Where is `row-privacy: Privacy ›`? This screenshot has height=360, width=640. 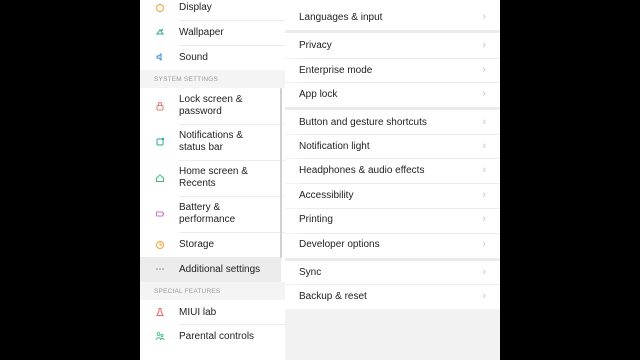 row-privacy: Privacy › is located at coordinates (392, 45).